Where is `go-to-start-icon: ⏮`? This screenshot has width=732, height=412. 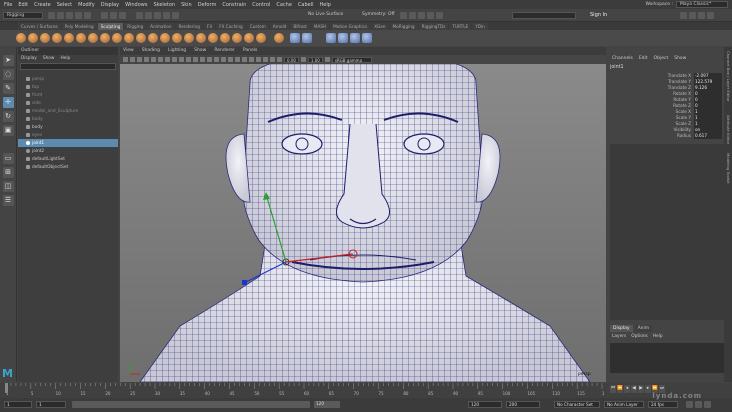
go-to-start-icon: ⏮ is located at coordinates (613, 389).